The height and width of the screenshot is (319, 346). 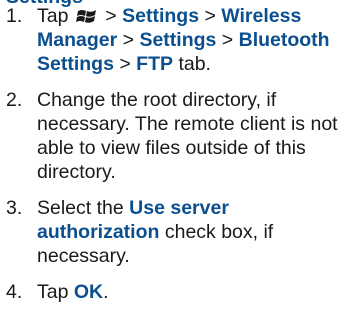 I want to click on step-text: Tap OK., so click(x=189, y=292).